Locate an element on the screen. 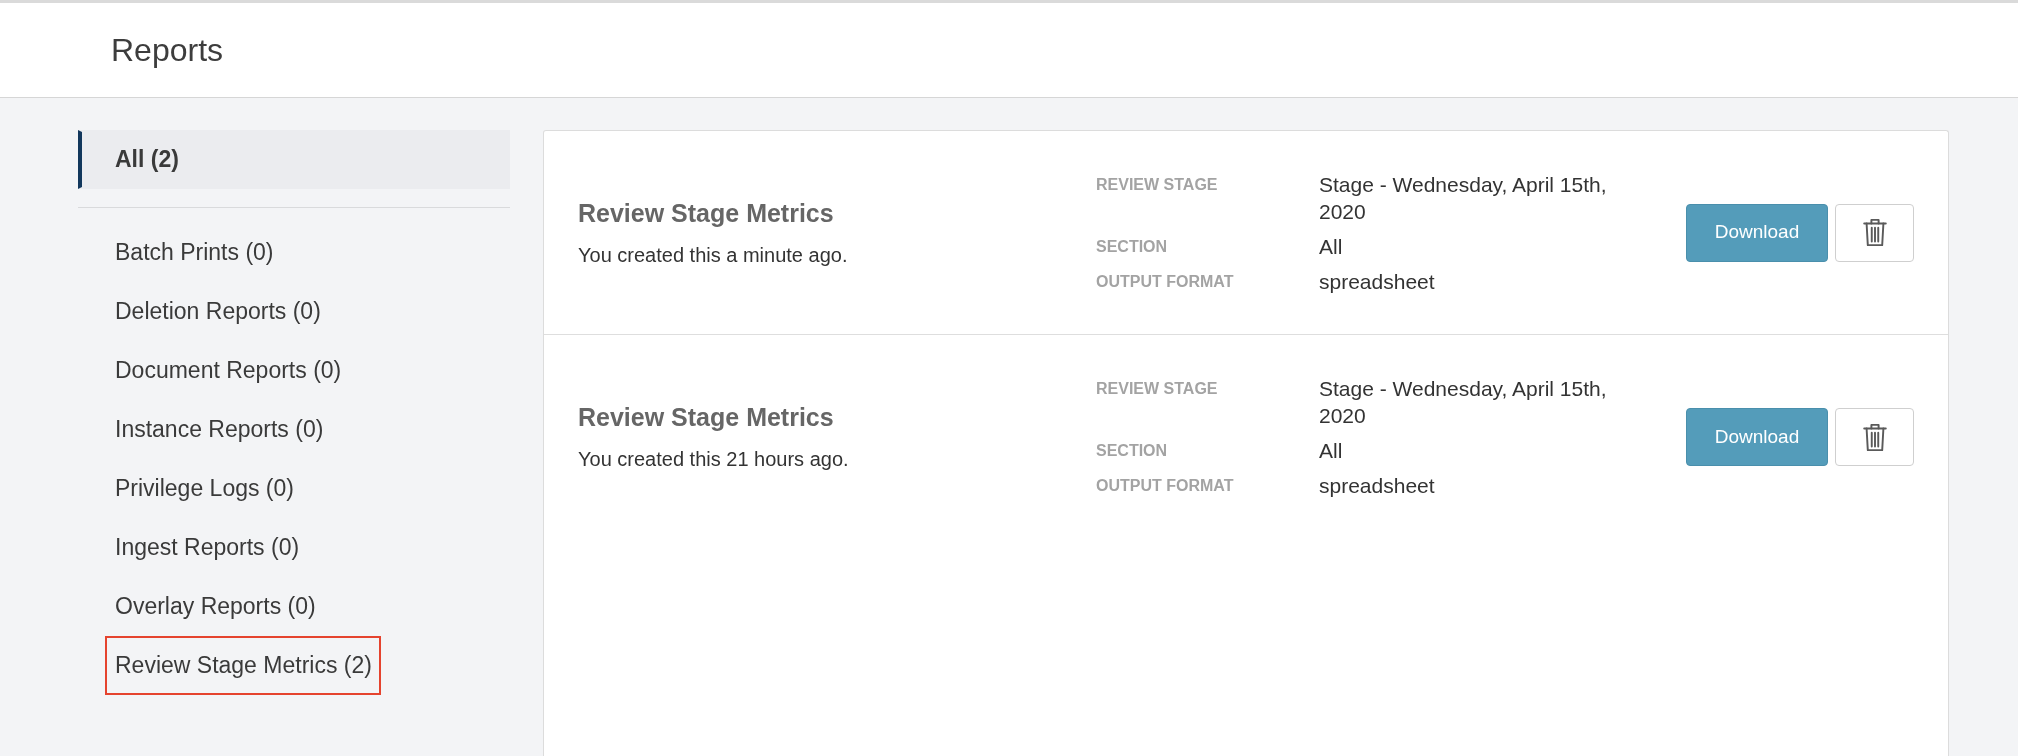  page-title: Reports is located at coordinates (167, 50).